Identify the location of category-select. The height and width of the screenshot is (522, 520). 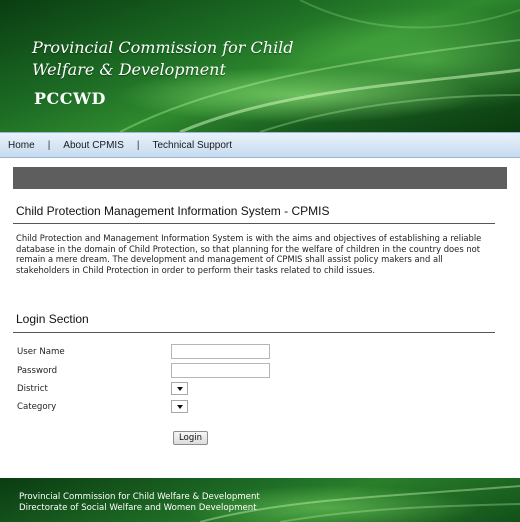
(179, 406).